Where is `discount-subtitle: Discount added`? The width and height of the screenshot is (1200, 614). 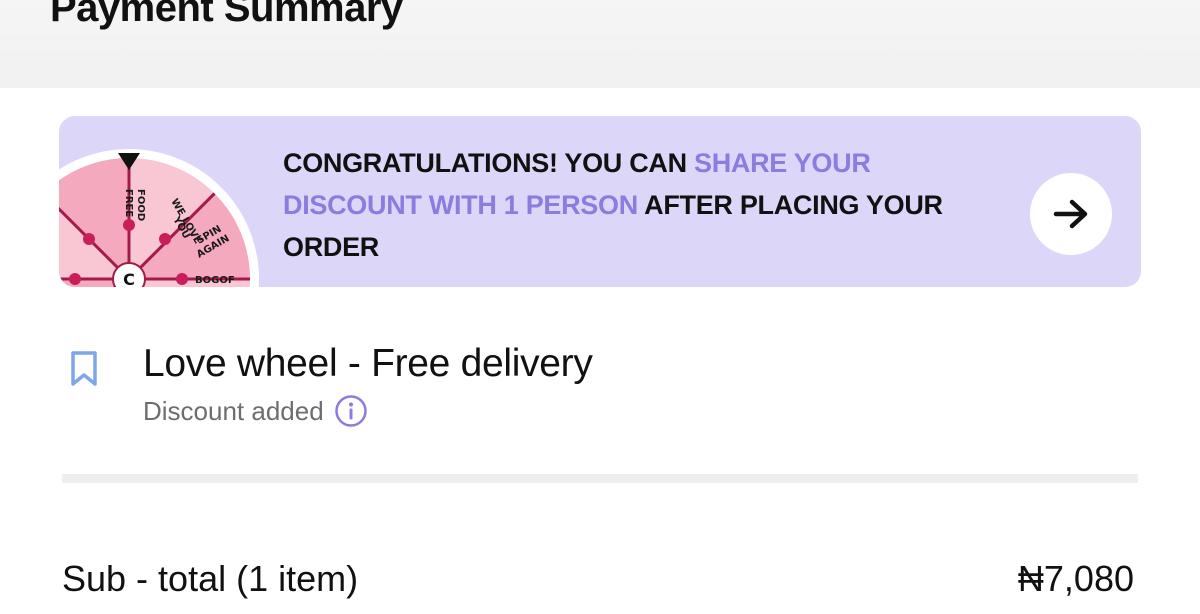 discount-subtitle: Discount added is located at coordinates (233, 410).